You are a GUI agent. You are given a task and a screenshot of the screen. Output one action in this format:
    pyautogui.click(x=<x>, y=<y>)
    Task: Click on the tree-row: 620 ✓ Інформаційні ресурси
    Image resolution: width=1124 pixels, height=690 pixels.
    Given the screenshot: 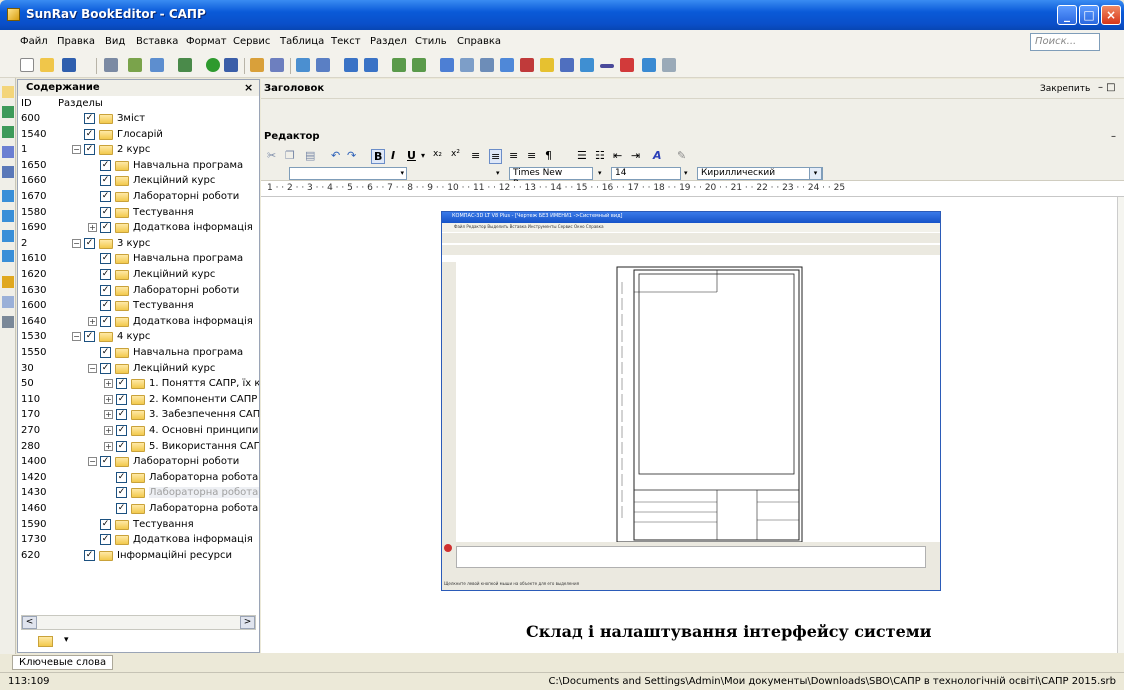 What is the action you would take?
    pyautogui.click(x=138, y=555)
    